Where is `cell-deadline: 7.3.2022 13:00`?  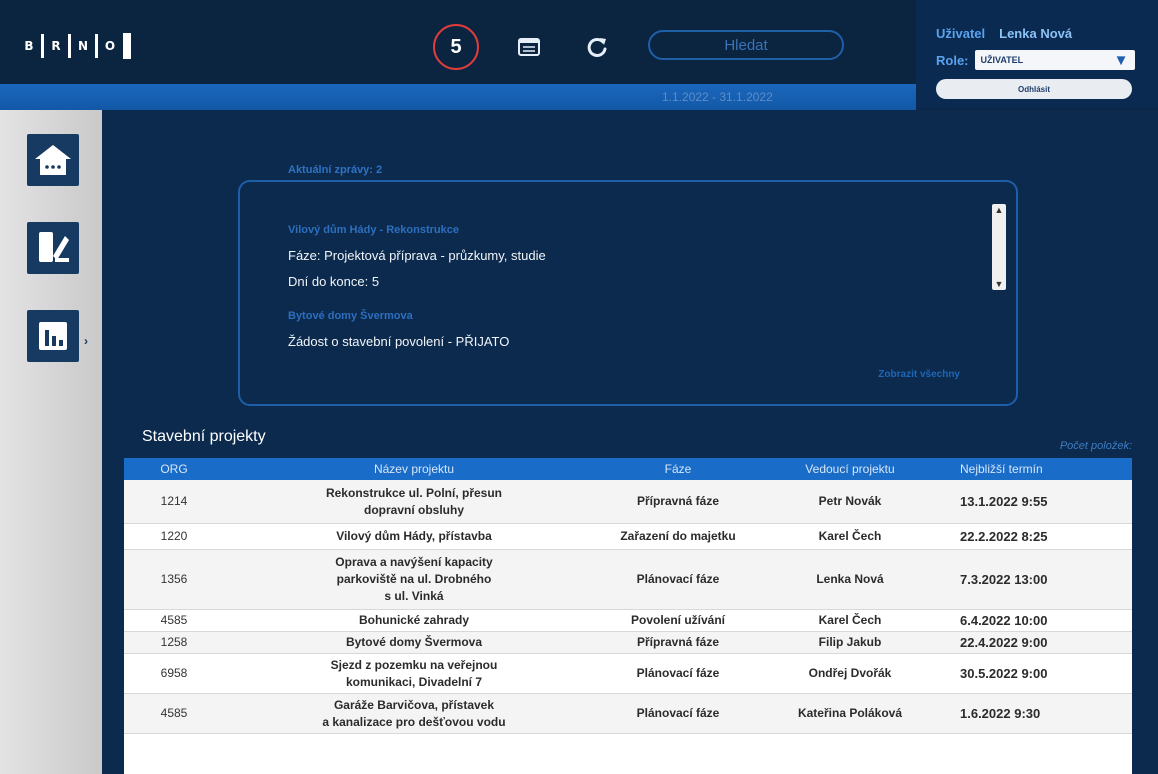
cell-deadline: 7.3.2022 13:00 is located at coordinates (1004, 579).